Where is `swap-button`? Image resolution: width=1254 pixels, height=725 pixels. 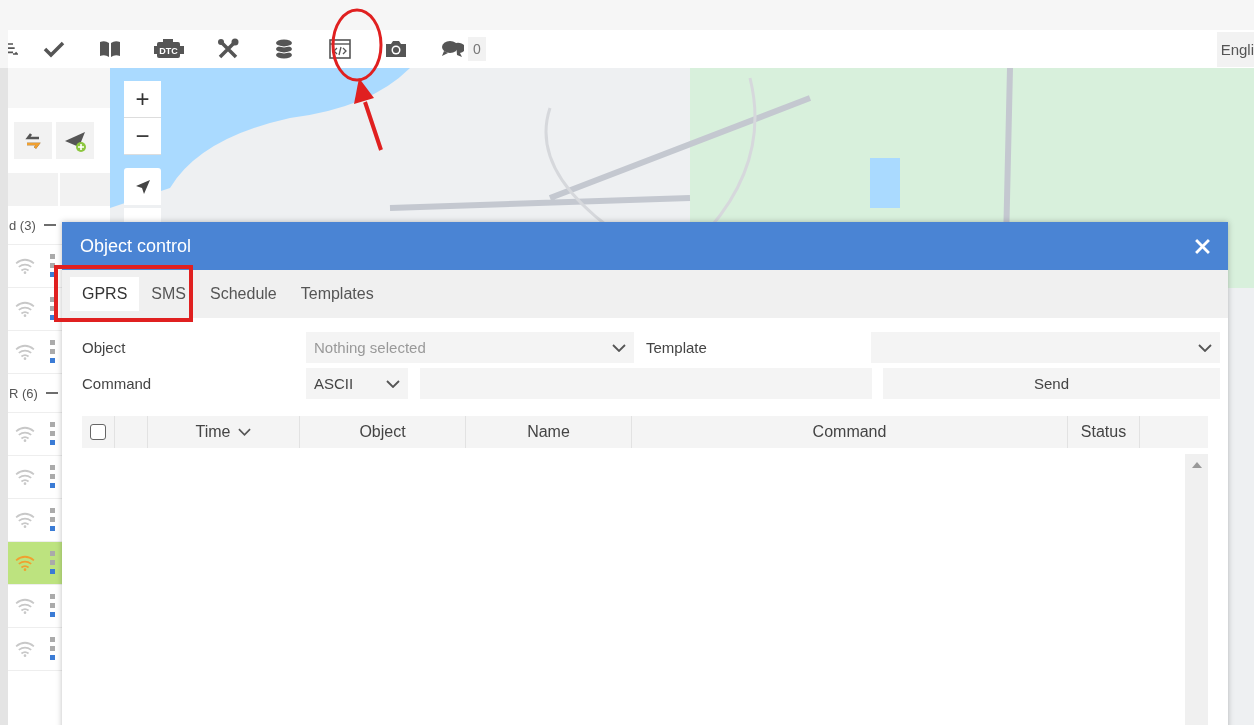 swap-button is located at coordinates (33, 140).